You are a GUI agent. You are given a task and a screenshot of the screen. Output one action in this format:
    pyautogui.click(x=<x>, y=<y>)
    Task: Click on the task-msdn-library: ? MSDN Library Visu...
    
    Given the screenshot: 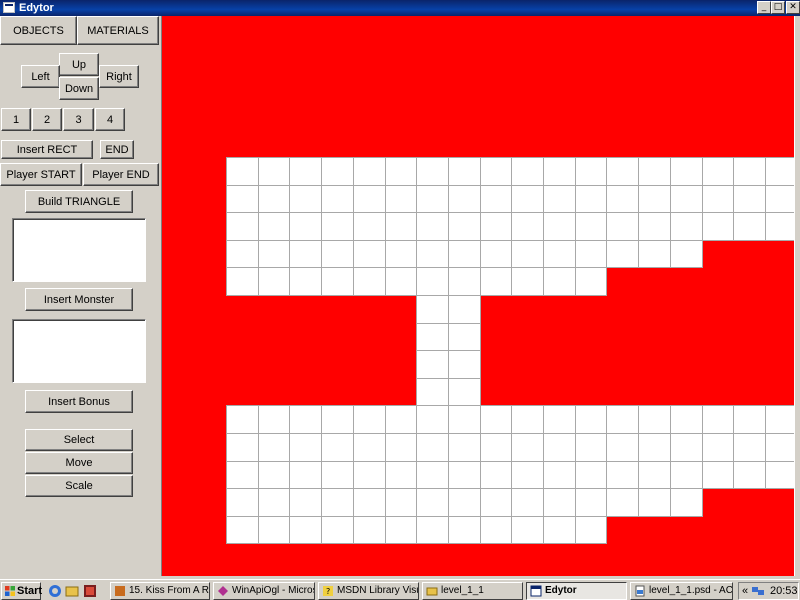 What is the action you would take?
    pyautogui.click(x=368, y=591)
    